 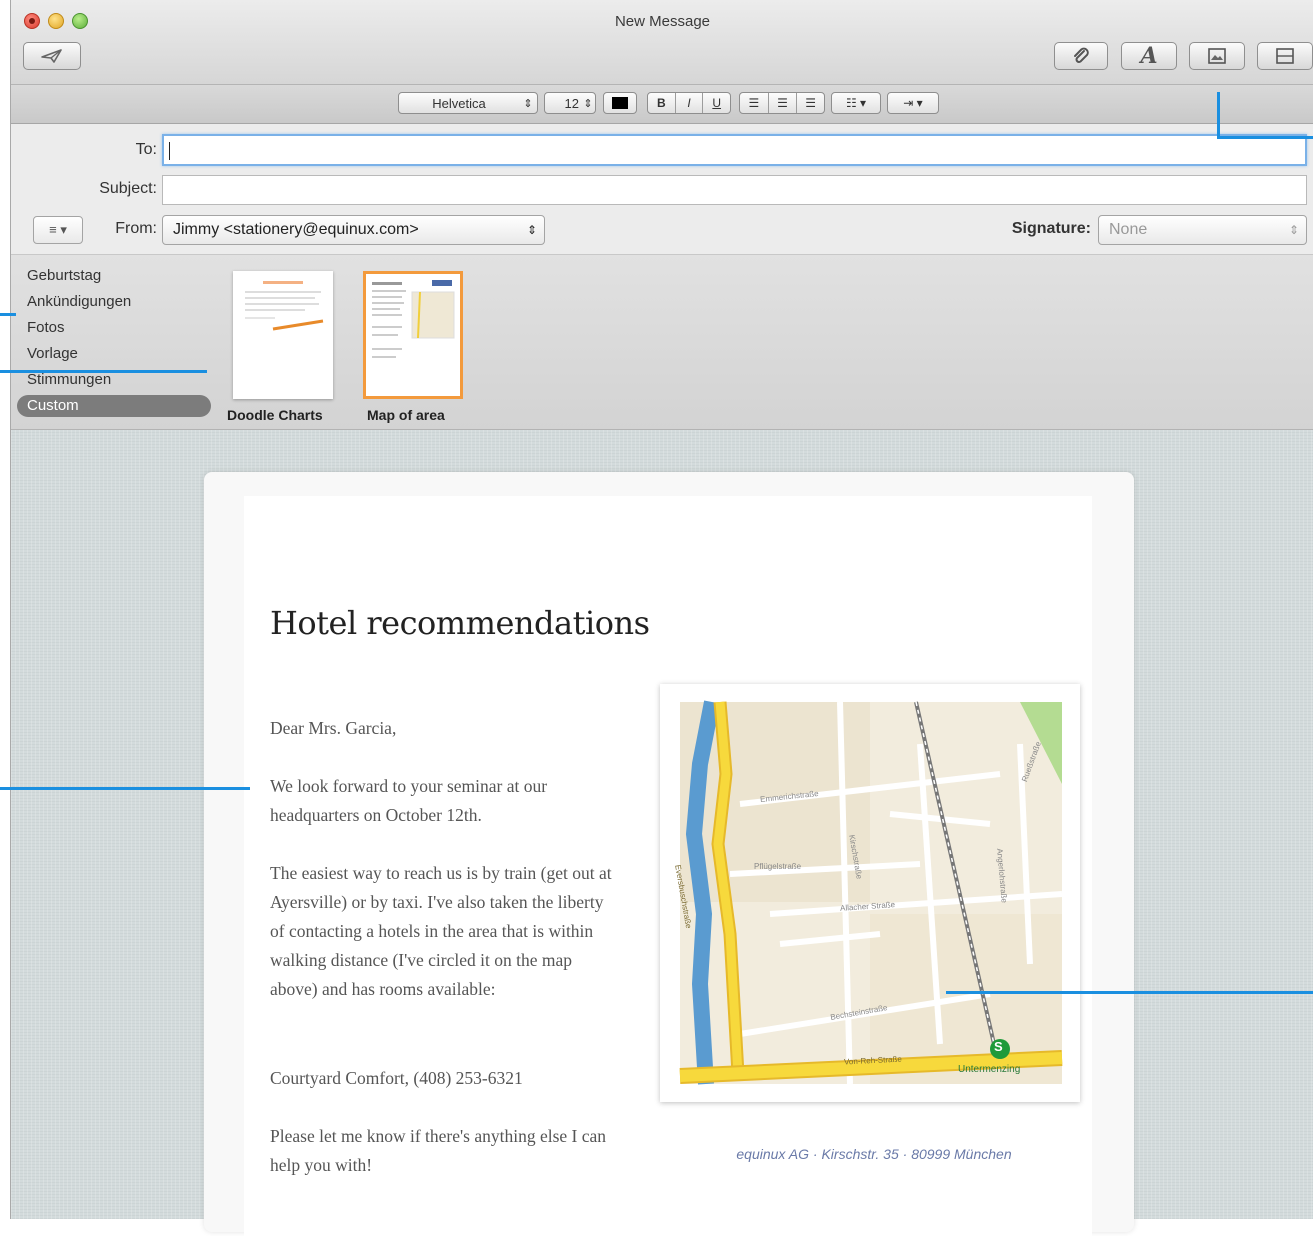 I want to click on paperclip-icon, so click(x=1081, y=55).